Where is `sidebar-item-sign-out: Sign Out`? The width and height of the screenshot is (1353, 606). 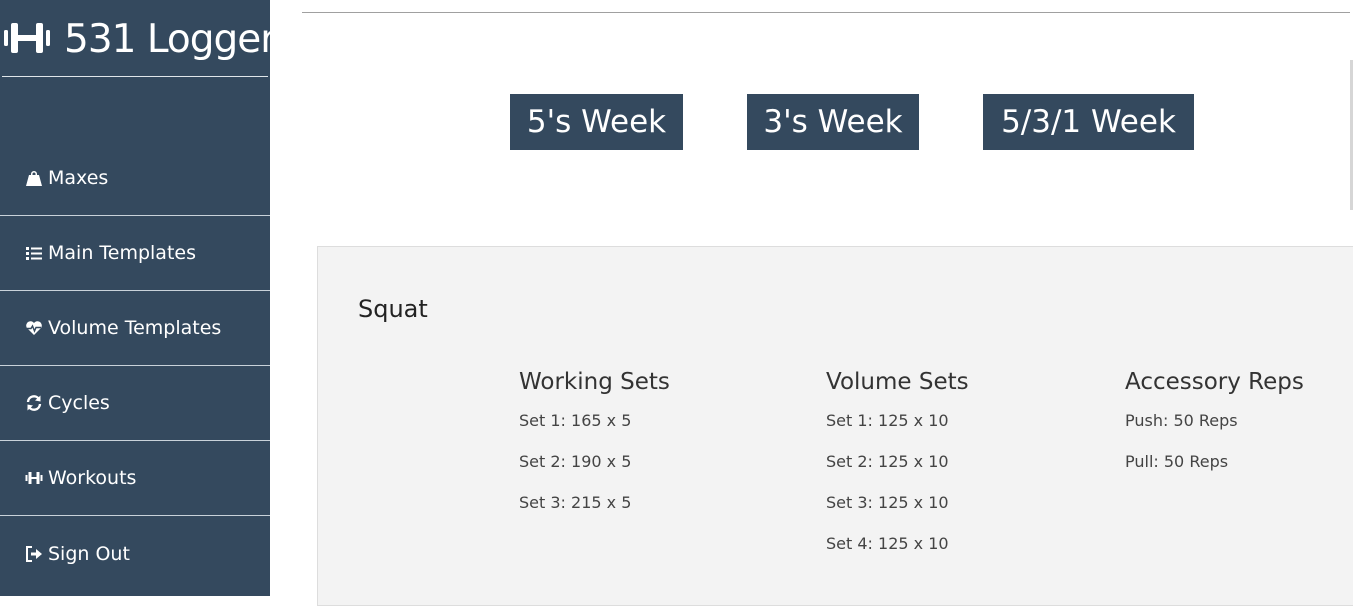 sidebar-item-sign-out: Sign Out is located at coordinates (135, 553).